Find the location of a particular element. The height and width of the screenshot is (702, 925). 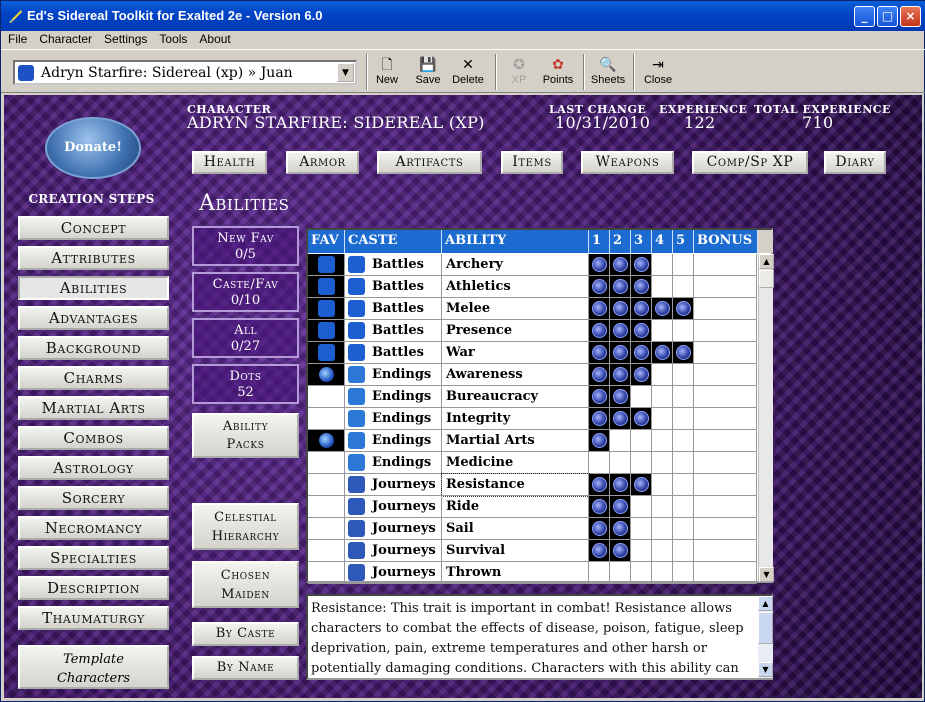

scroll-up-icon: ▲ is located at coordinates (765, 603).